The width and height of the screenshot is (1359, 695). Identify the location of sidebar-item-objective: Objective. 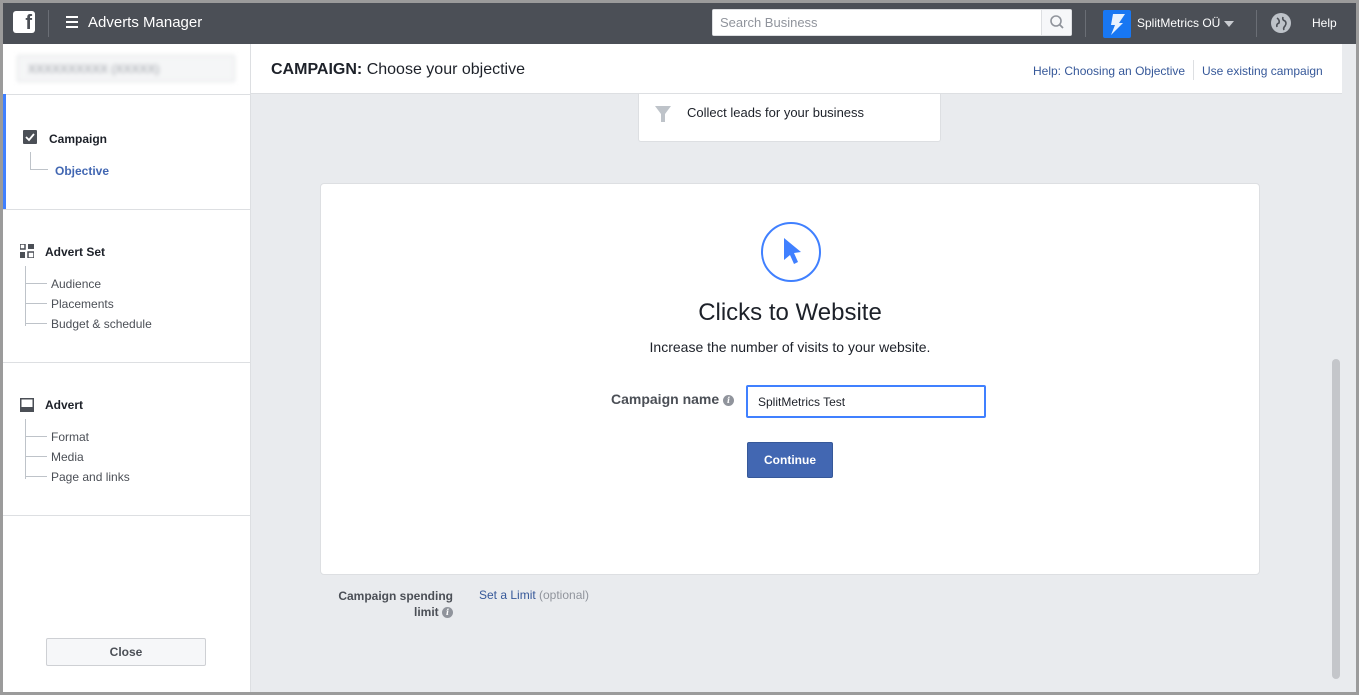
(82, 171).